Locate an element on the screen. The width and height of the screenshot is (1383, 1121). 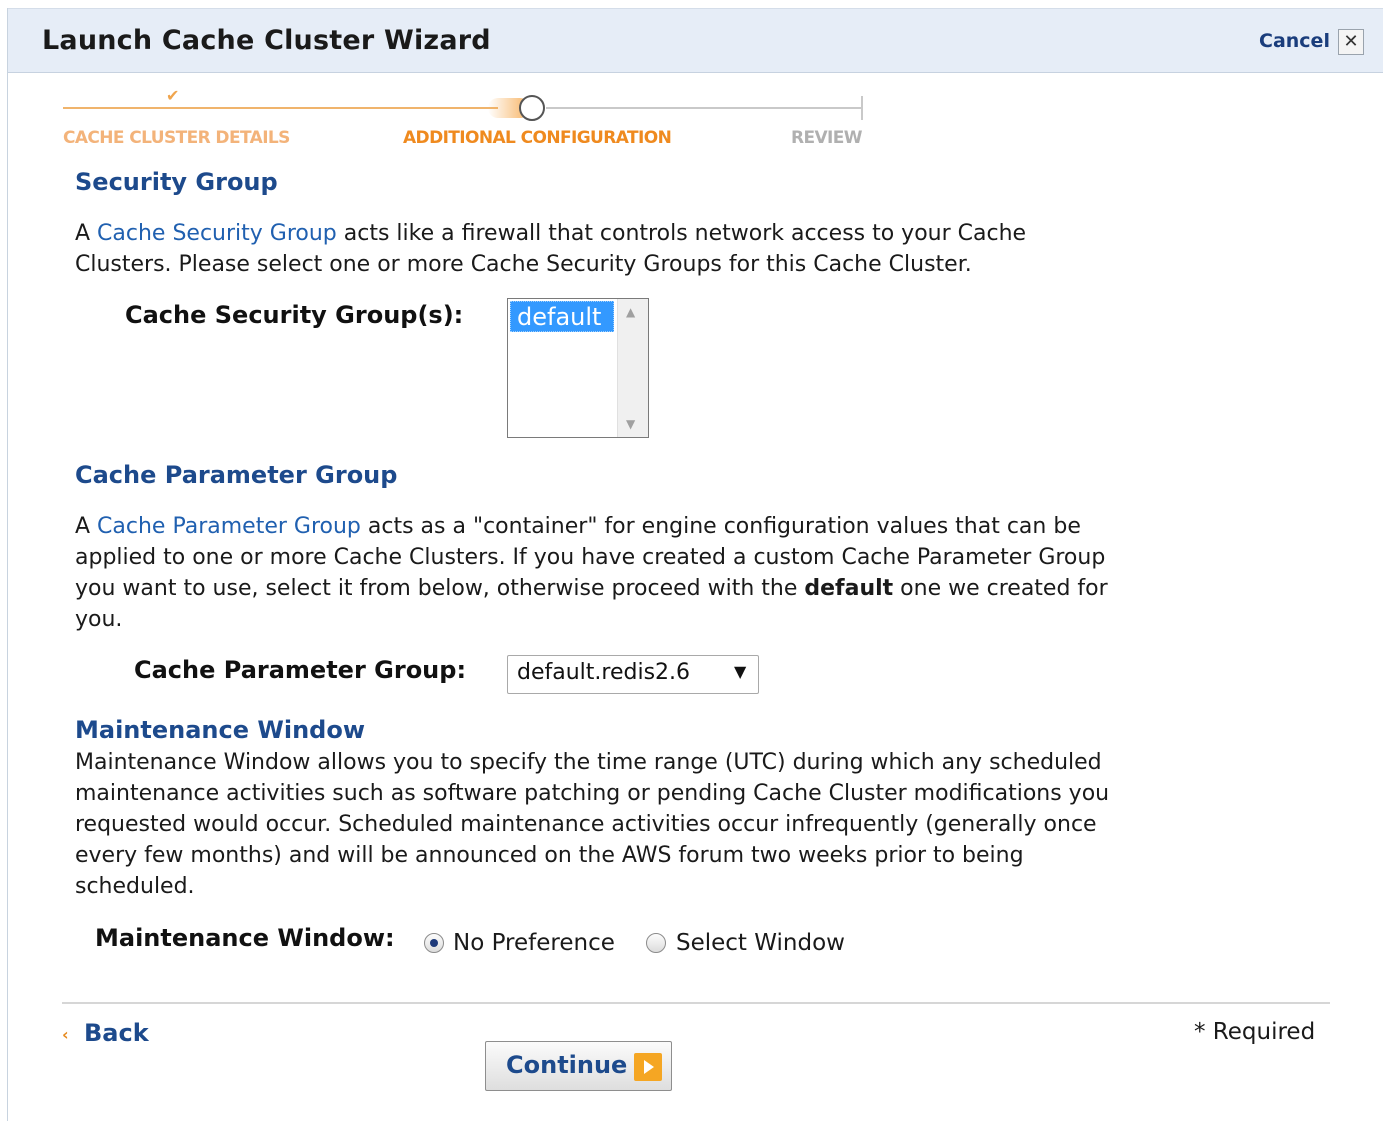
continue-button: Continue is located at coordinates (578, 1066).